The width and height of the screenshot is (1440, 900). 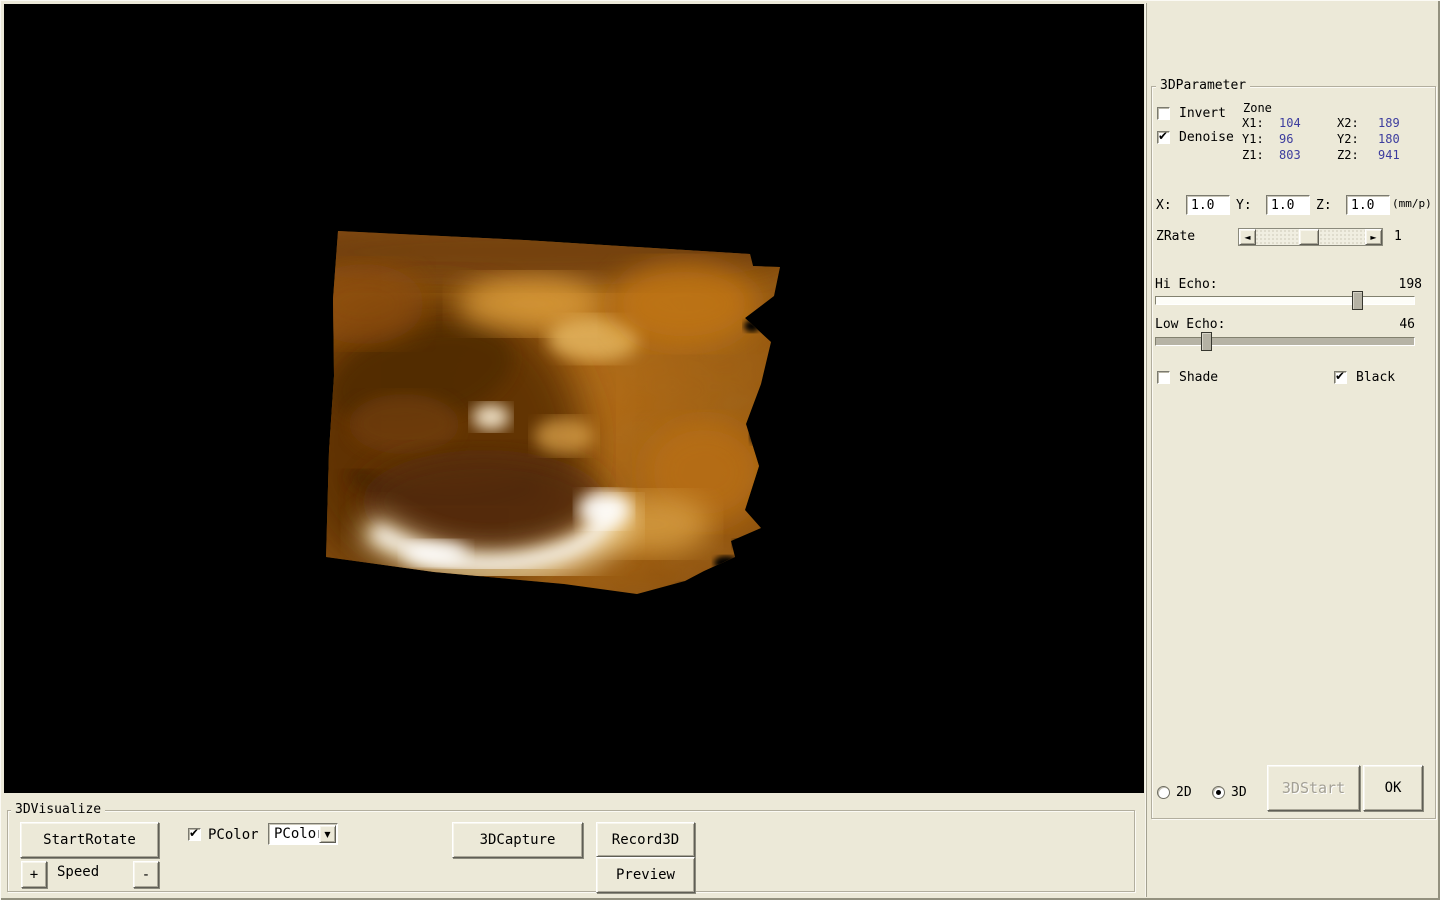 What do you see at coordinates (1398, 236) in the screenshot?
I see `zrate-value: 1` at bounding box center [1398, 236].